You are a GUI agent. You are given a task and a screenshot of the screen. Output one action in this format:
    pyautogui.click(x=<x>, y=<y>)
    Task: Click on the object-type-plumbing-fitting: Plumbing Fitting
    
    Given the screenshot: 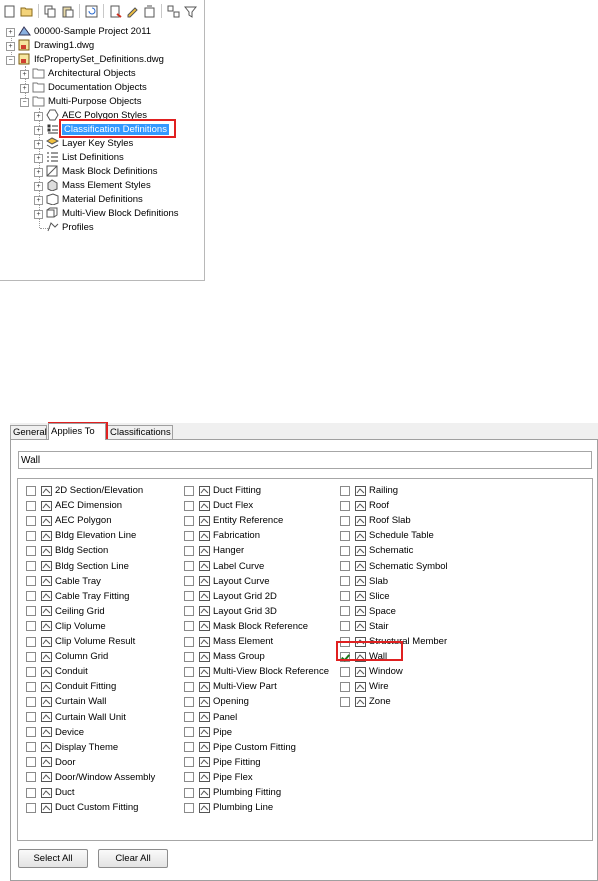 What is the action you would take?
    pyautogui.click(x=232, y=792)
    